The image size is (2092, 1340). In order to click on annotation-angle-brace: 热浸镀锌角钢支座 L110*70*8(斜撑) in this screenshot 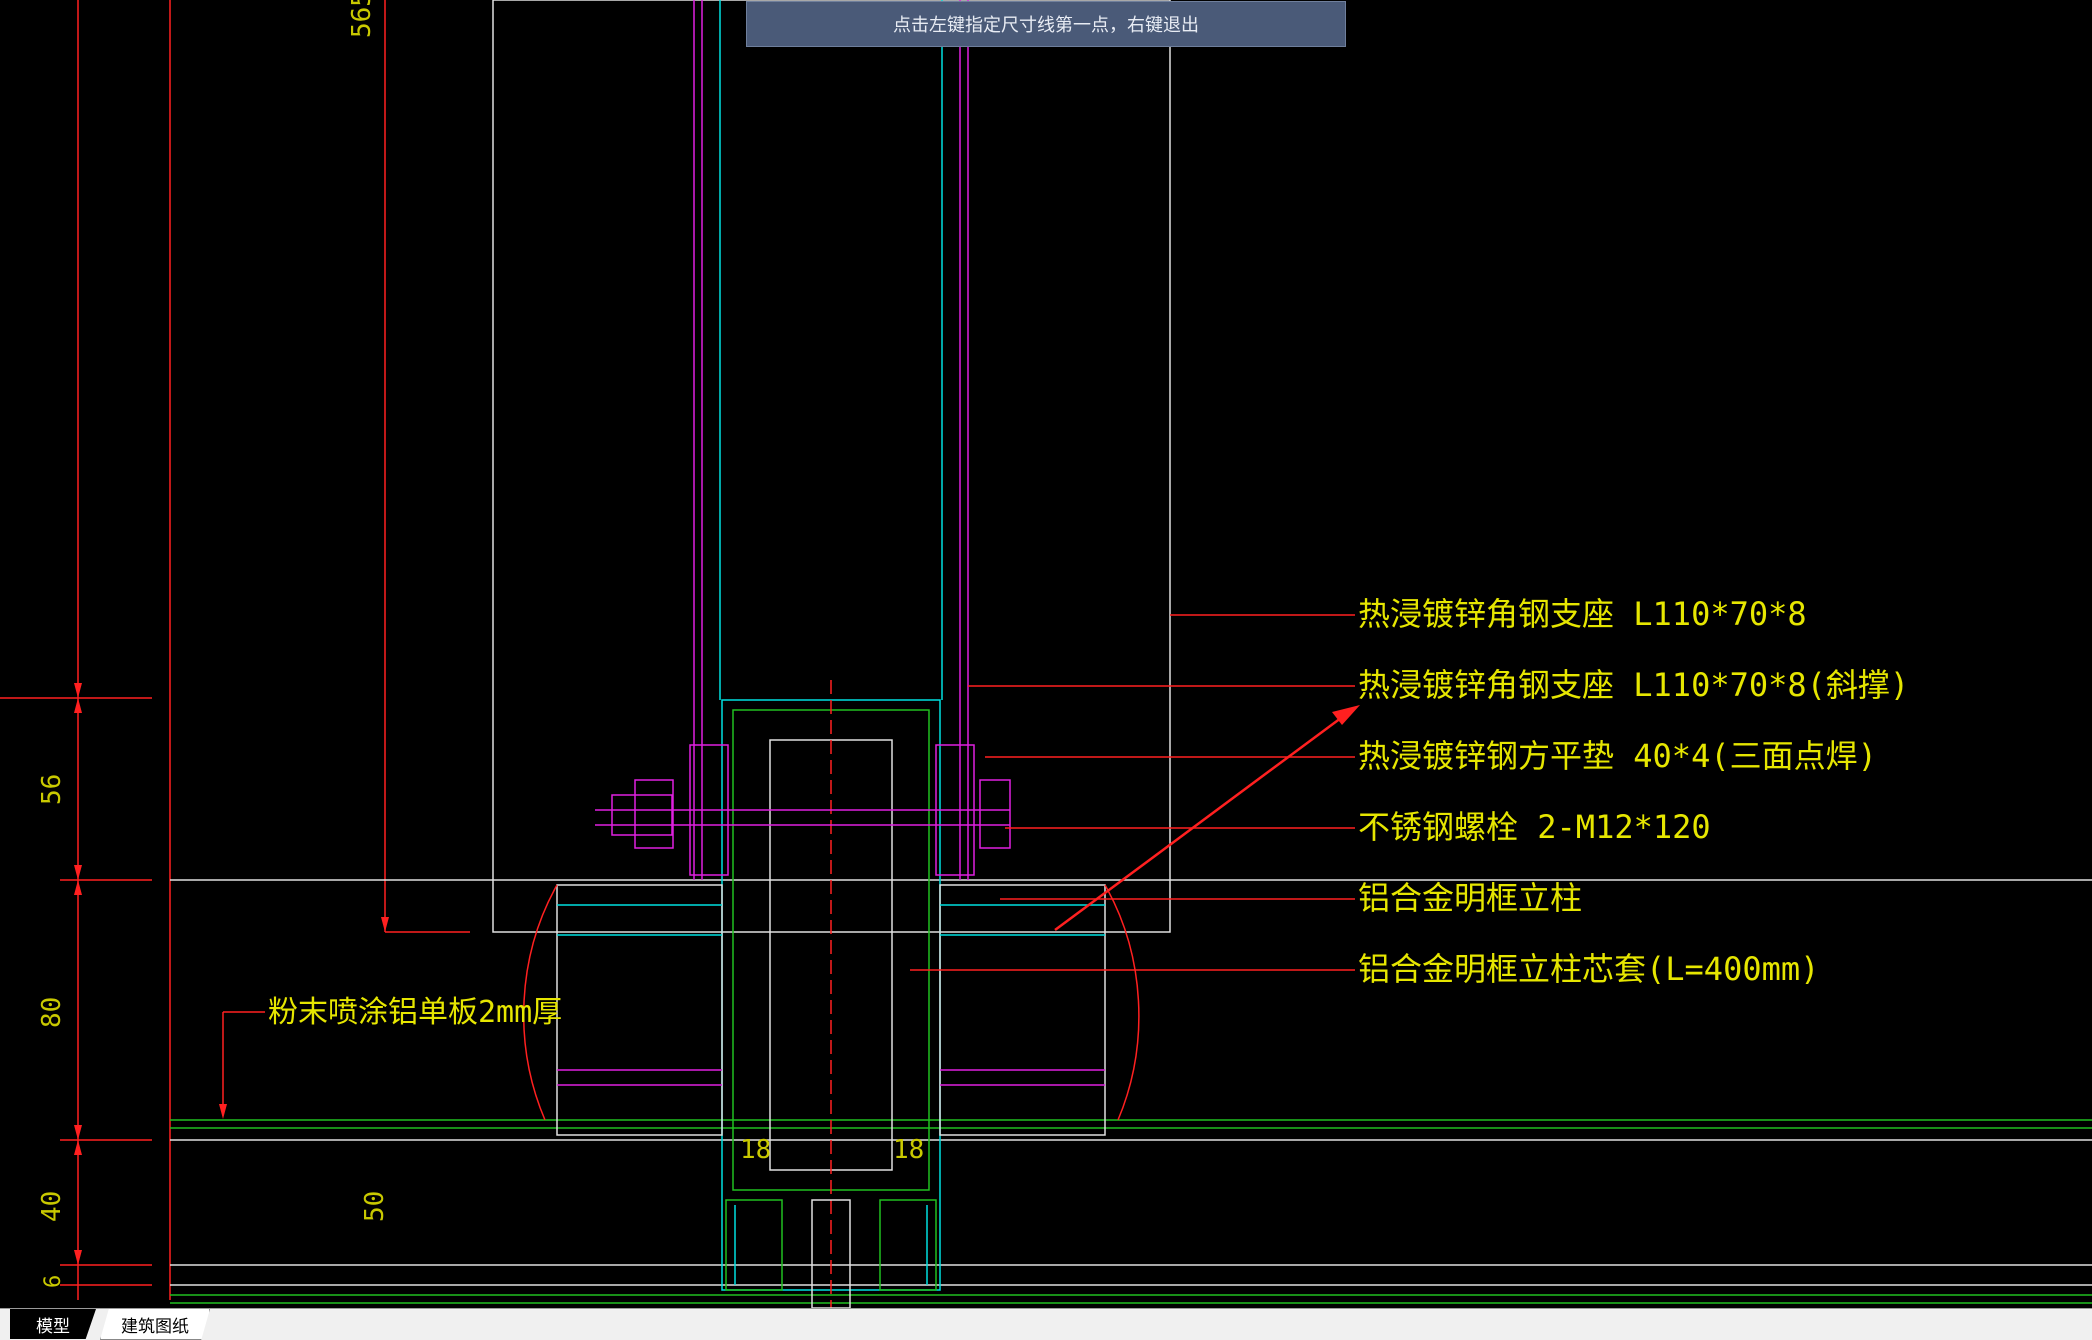, I will do `click(1633, 685)`.